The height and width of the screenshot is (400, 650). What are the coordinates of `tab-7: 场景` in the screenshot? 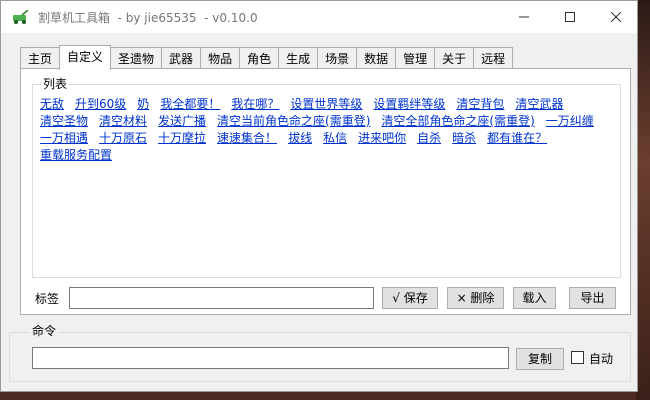 It's located at (337, 58).